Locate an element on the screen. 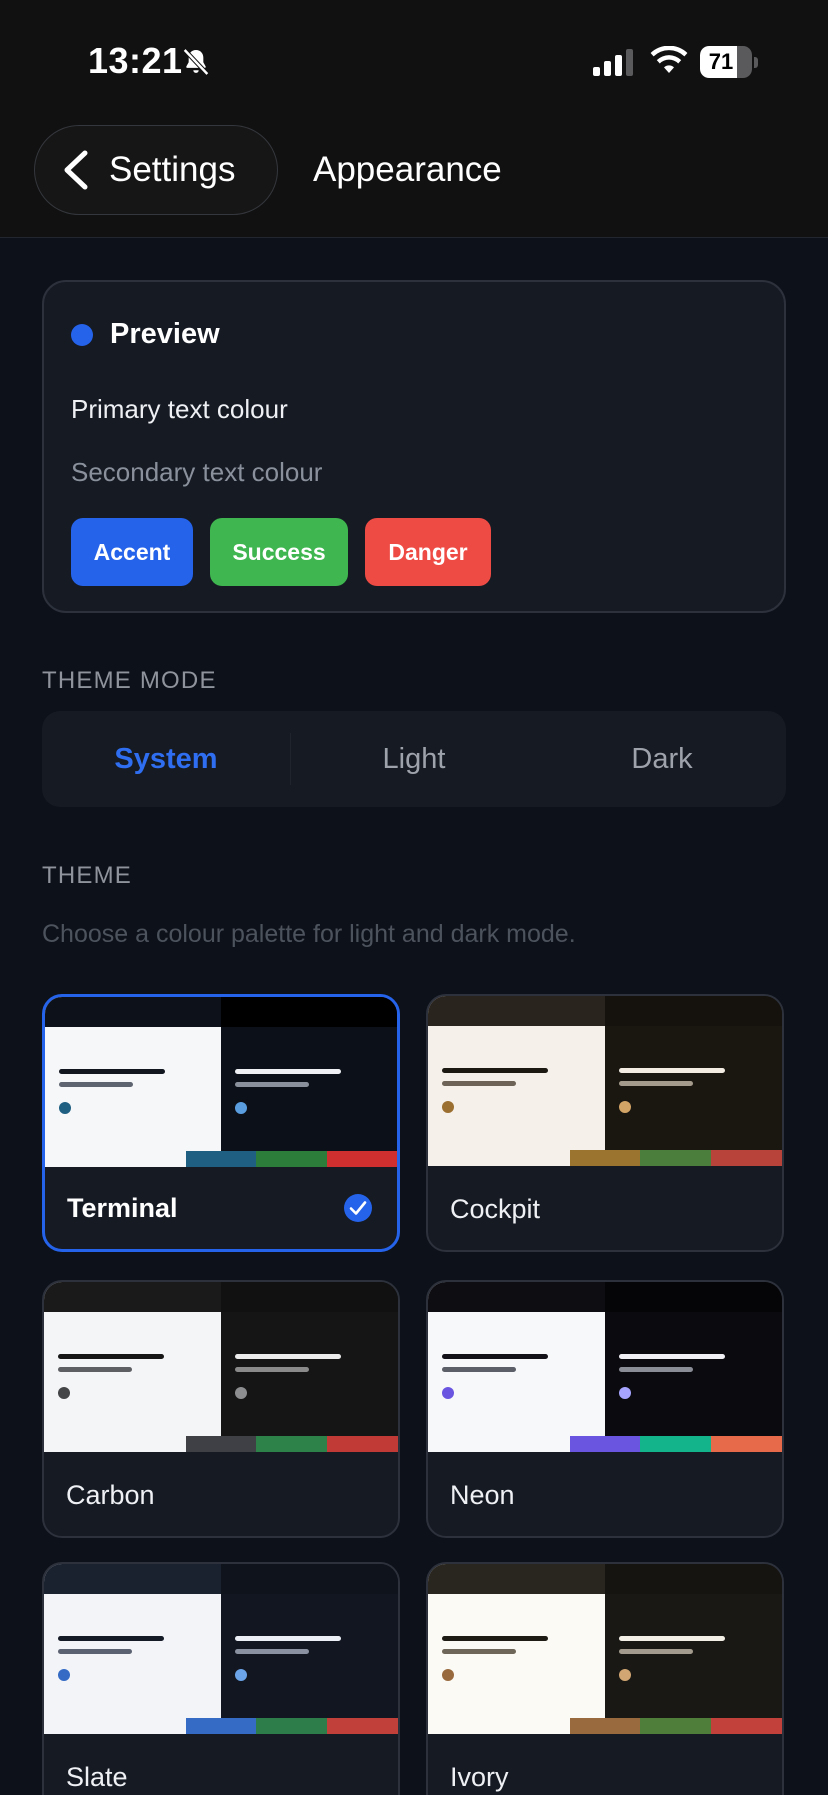 The image size is (828, 1795). preview-title: Preview is located at coordinates (165, 334).